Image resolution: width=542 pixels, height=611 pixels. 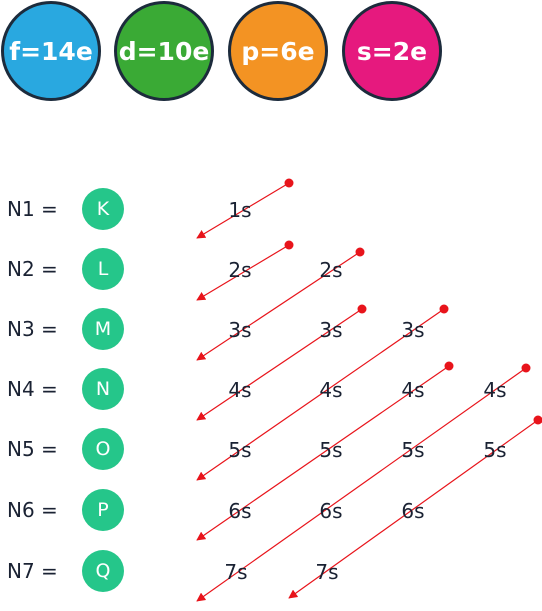 I want to click on shell-circle-m: M, so click(x=103, y=329).